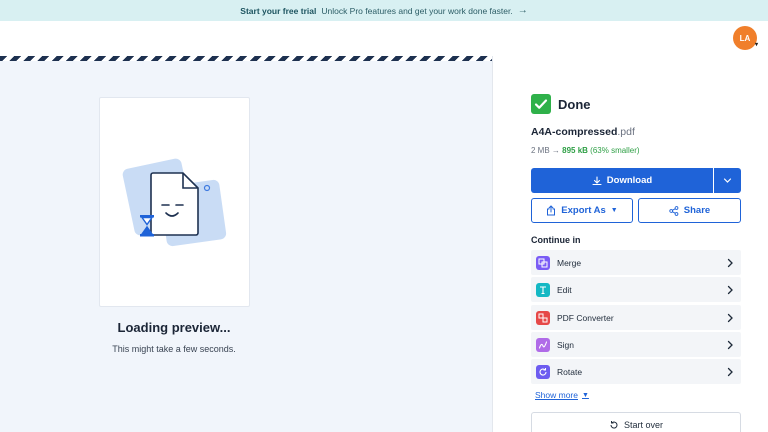  I want to click on tool-label: Merge, so click(569, 262).